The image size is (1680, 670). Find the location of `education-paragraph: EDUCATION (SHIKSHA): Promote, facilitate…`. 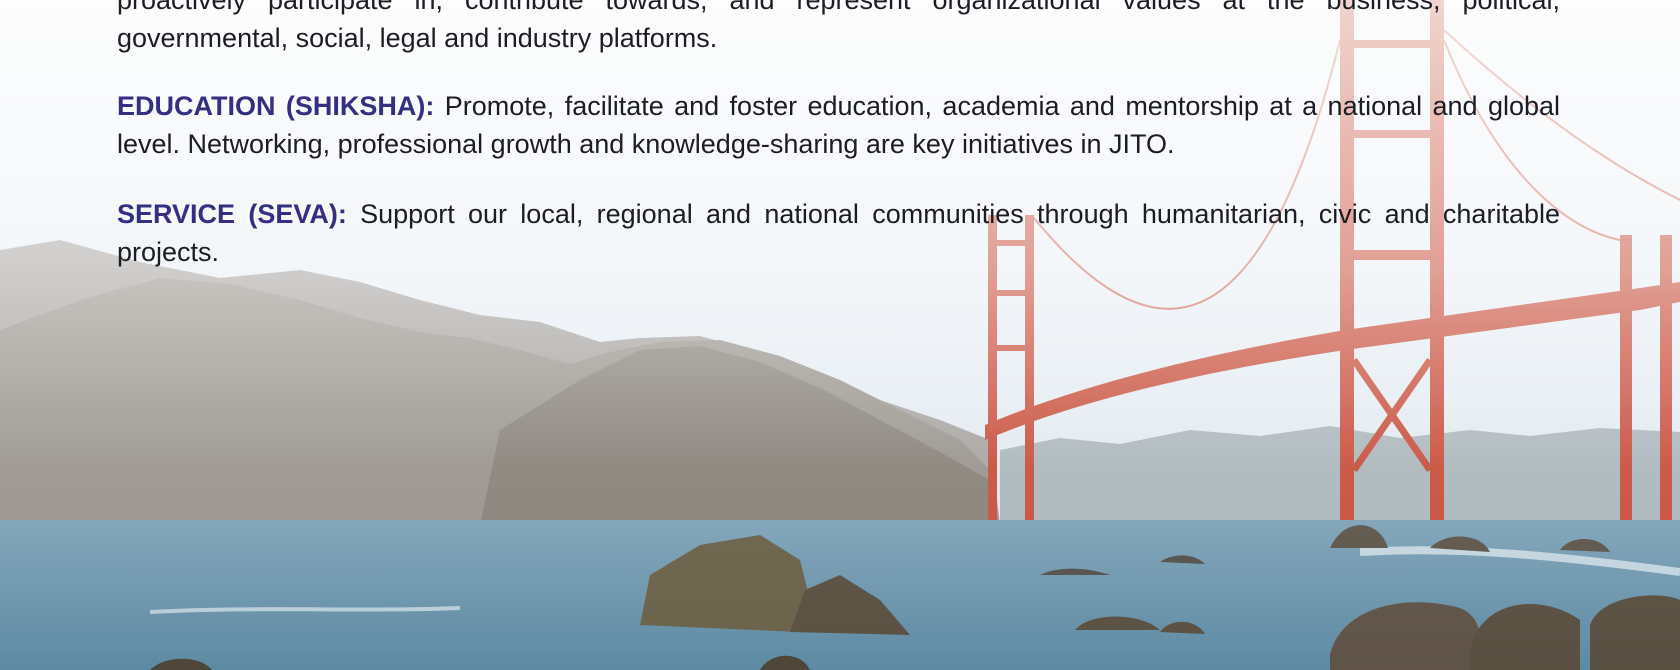

education-paragraph: EDUCATION (SHIKSHA): Promote, facilitate… is located at coordinates (838, 125).